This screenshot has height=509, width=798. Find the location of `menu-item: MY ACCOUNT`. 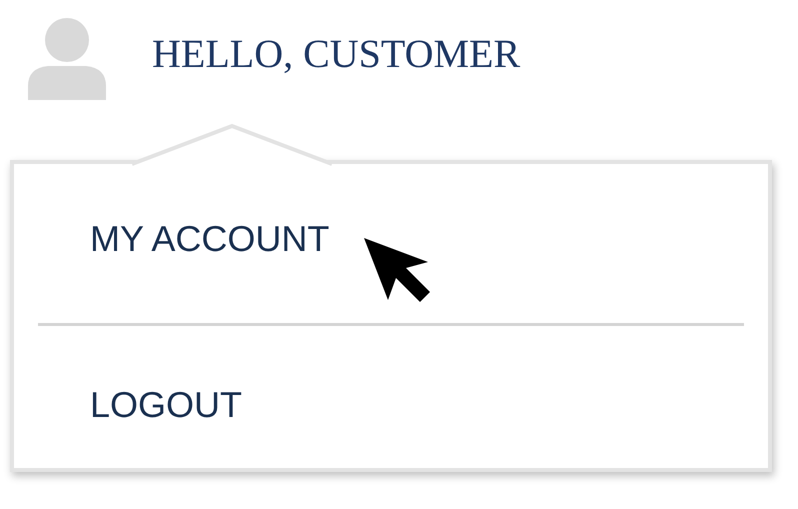

menu-item: MY ACCOUNT is located at coordinates (391, 239).